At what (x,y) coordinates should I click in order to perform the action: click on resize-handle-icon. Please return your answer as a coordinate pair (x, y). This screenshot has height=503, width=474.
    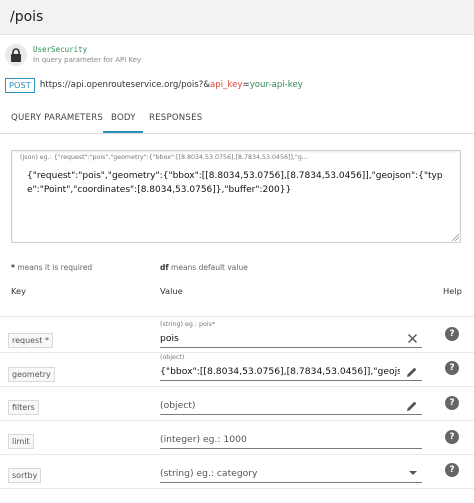
    Looking at the image, I should click on (455, 237).